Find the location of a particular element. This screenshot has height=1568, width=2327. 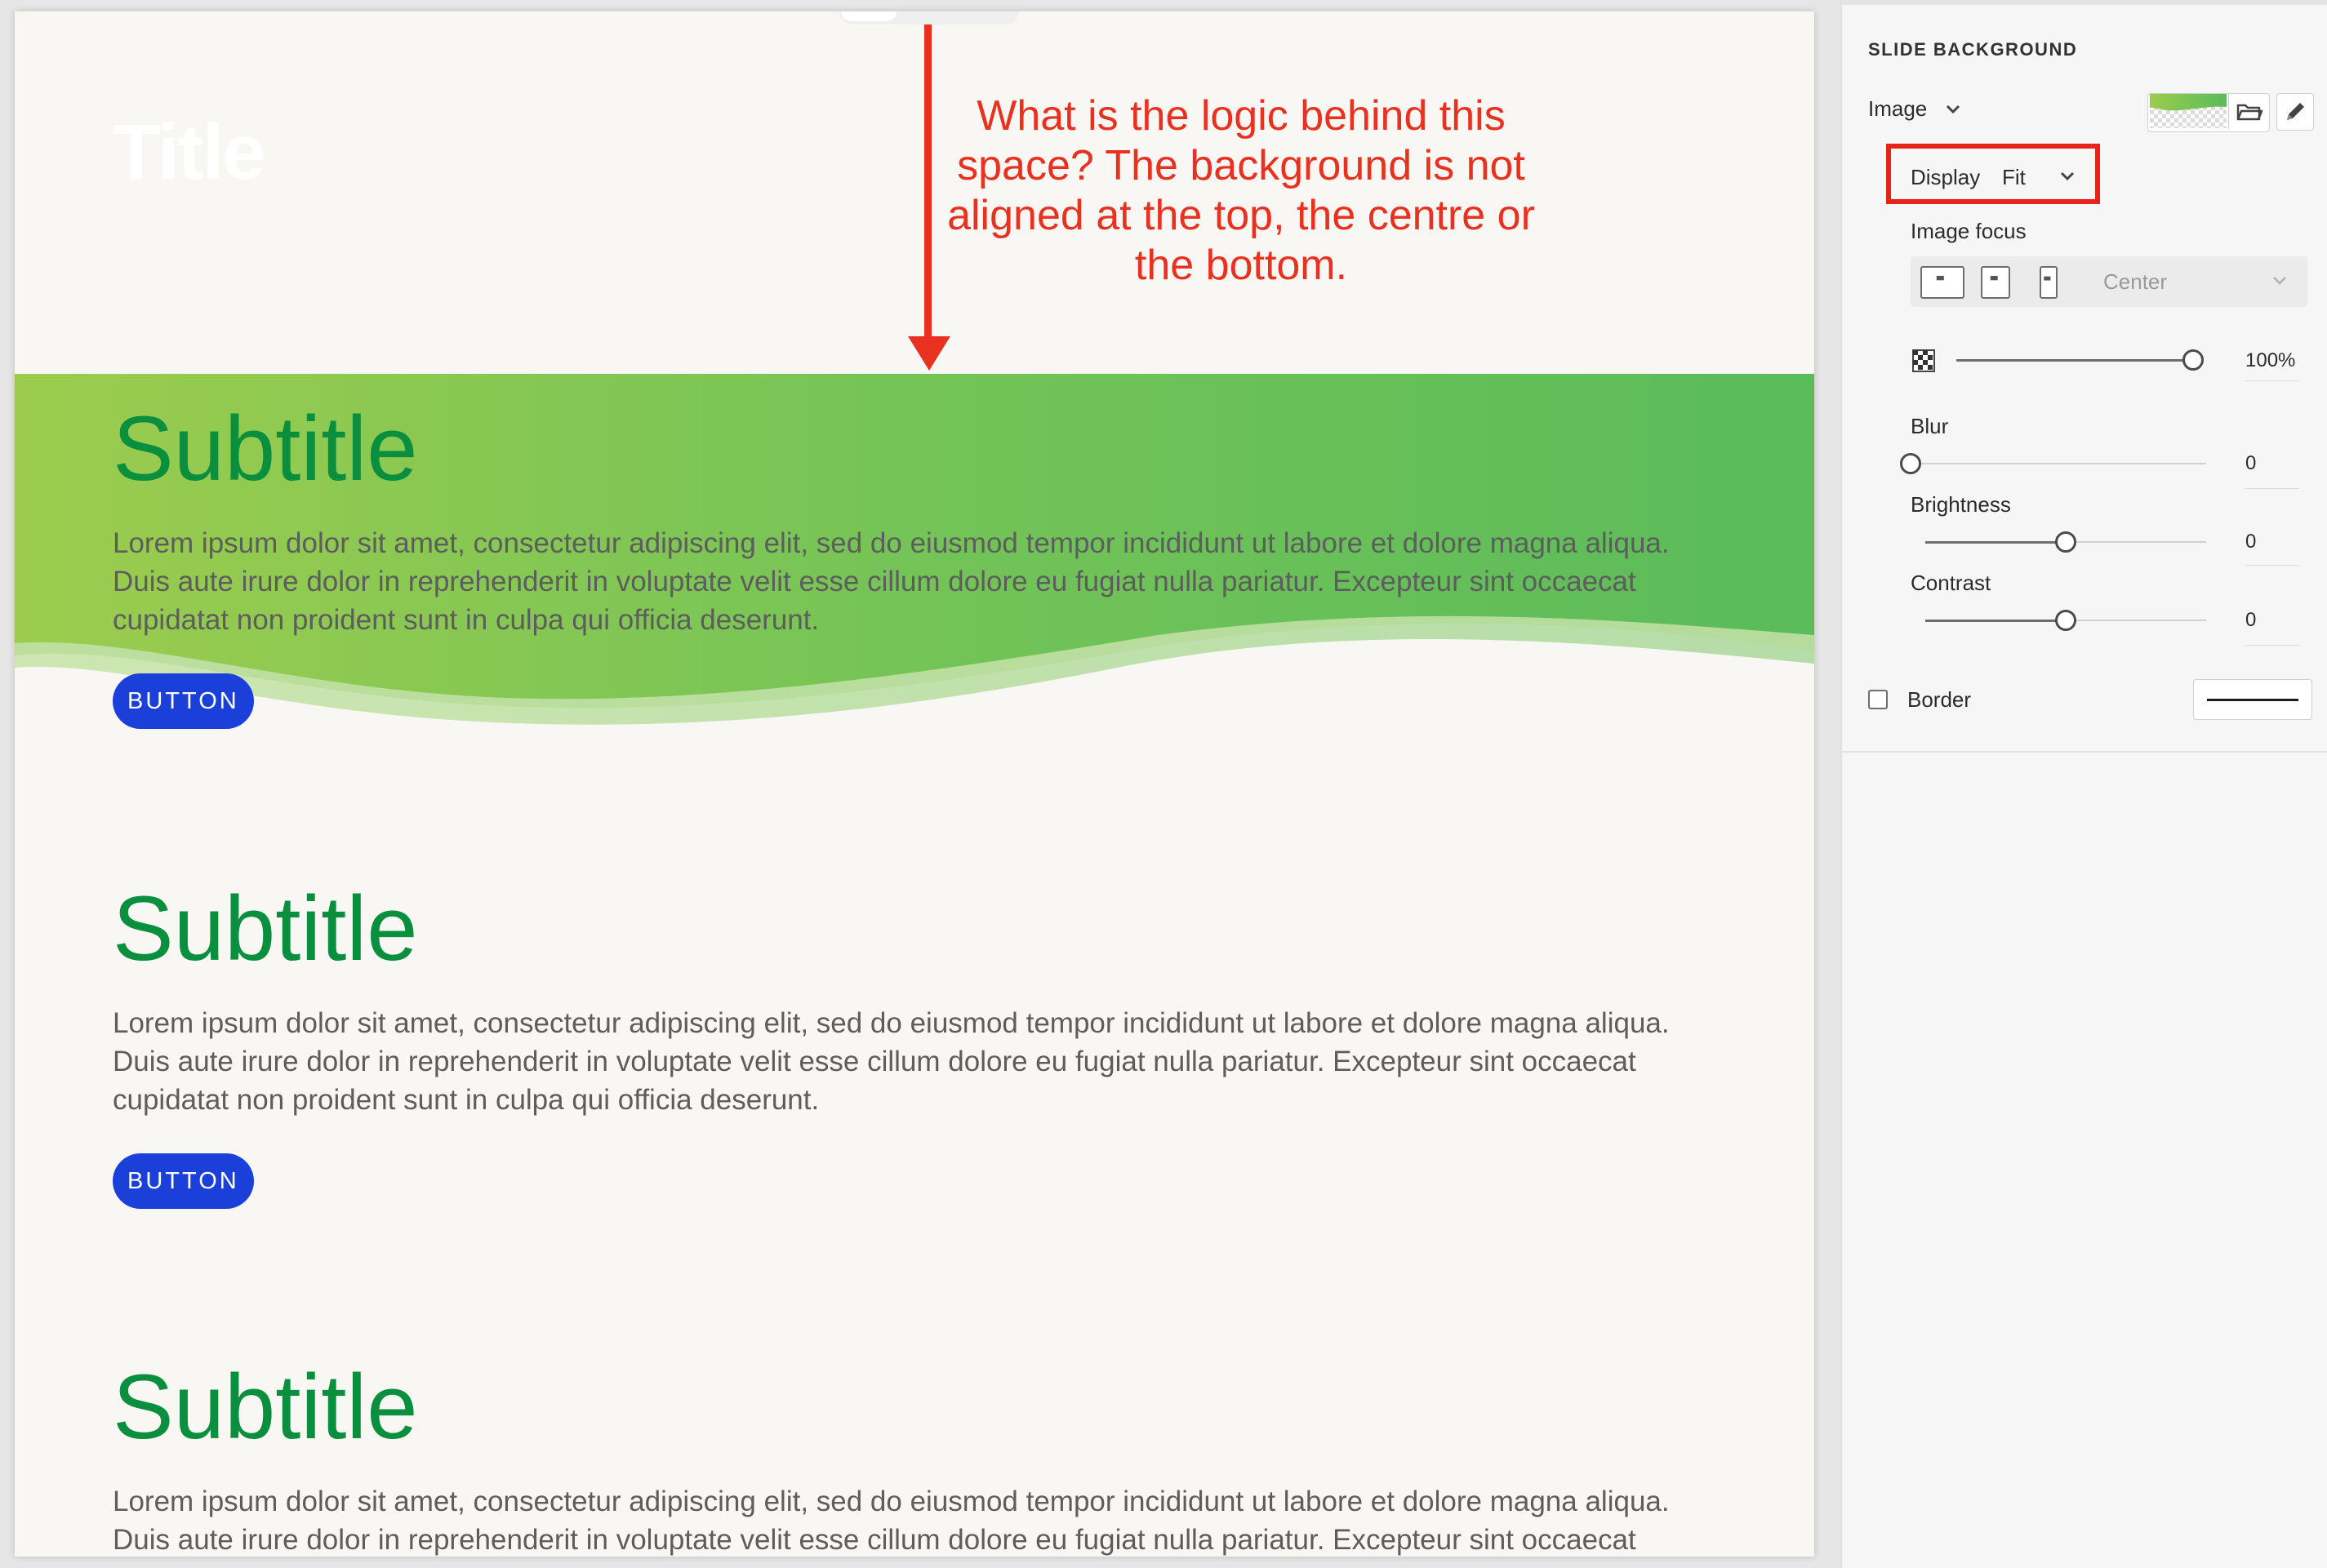

panel-heading: SLIDE BACKGROUND is located at coordinates (1973, 50).